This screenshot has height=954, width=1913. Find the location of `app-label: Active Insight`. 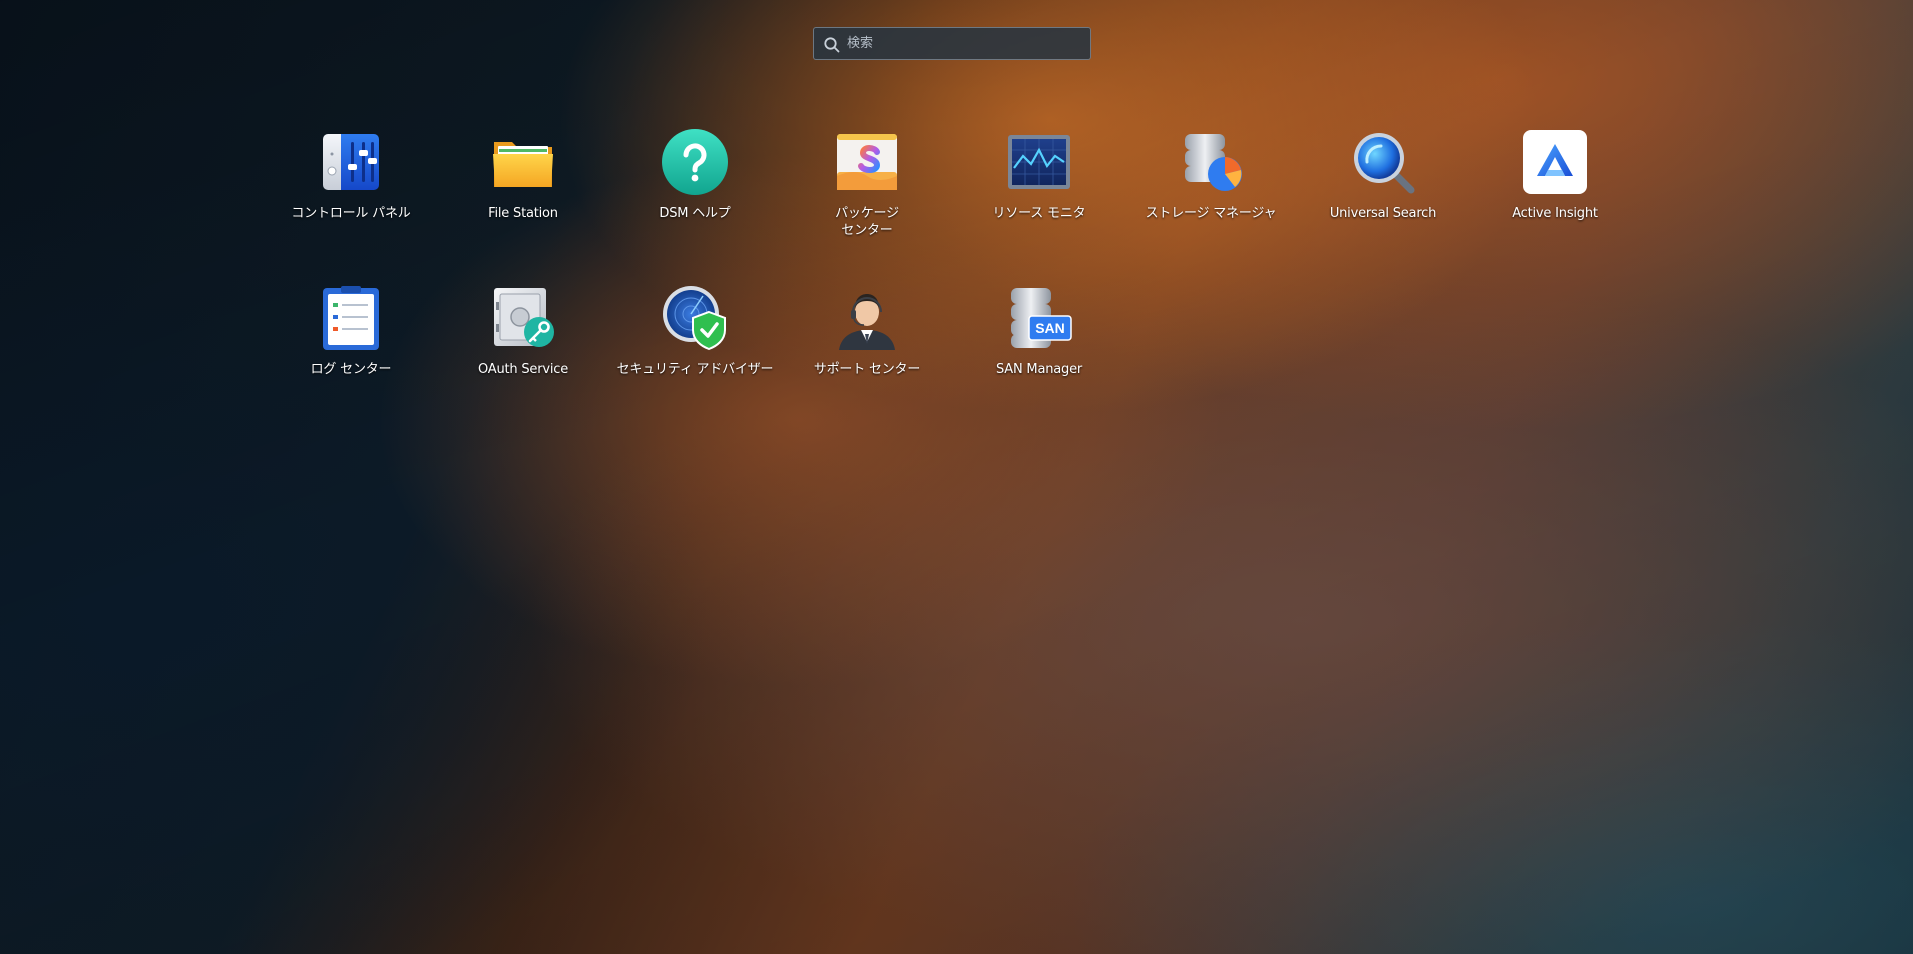

app-label: Active Insight is located at coordinates (1555, 213).